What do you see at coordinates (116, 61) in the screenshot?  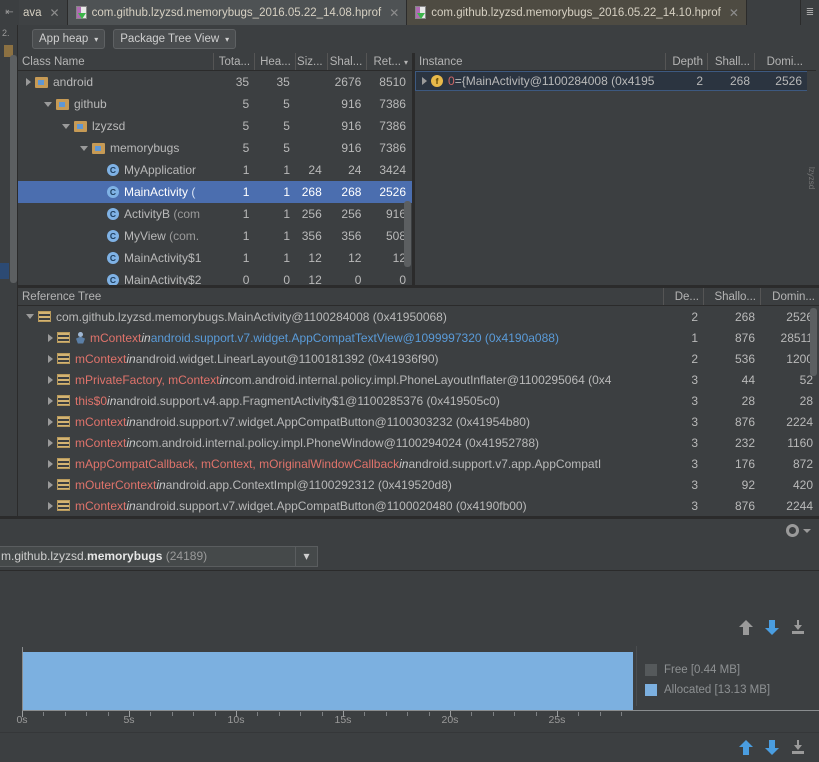 I see `column-class-name: Class Name` at bounding box center [116, 61].